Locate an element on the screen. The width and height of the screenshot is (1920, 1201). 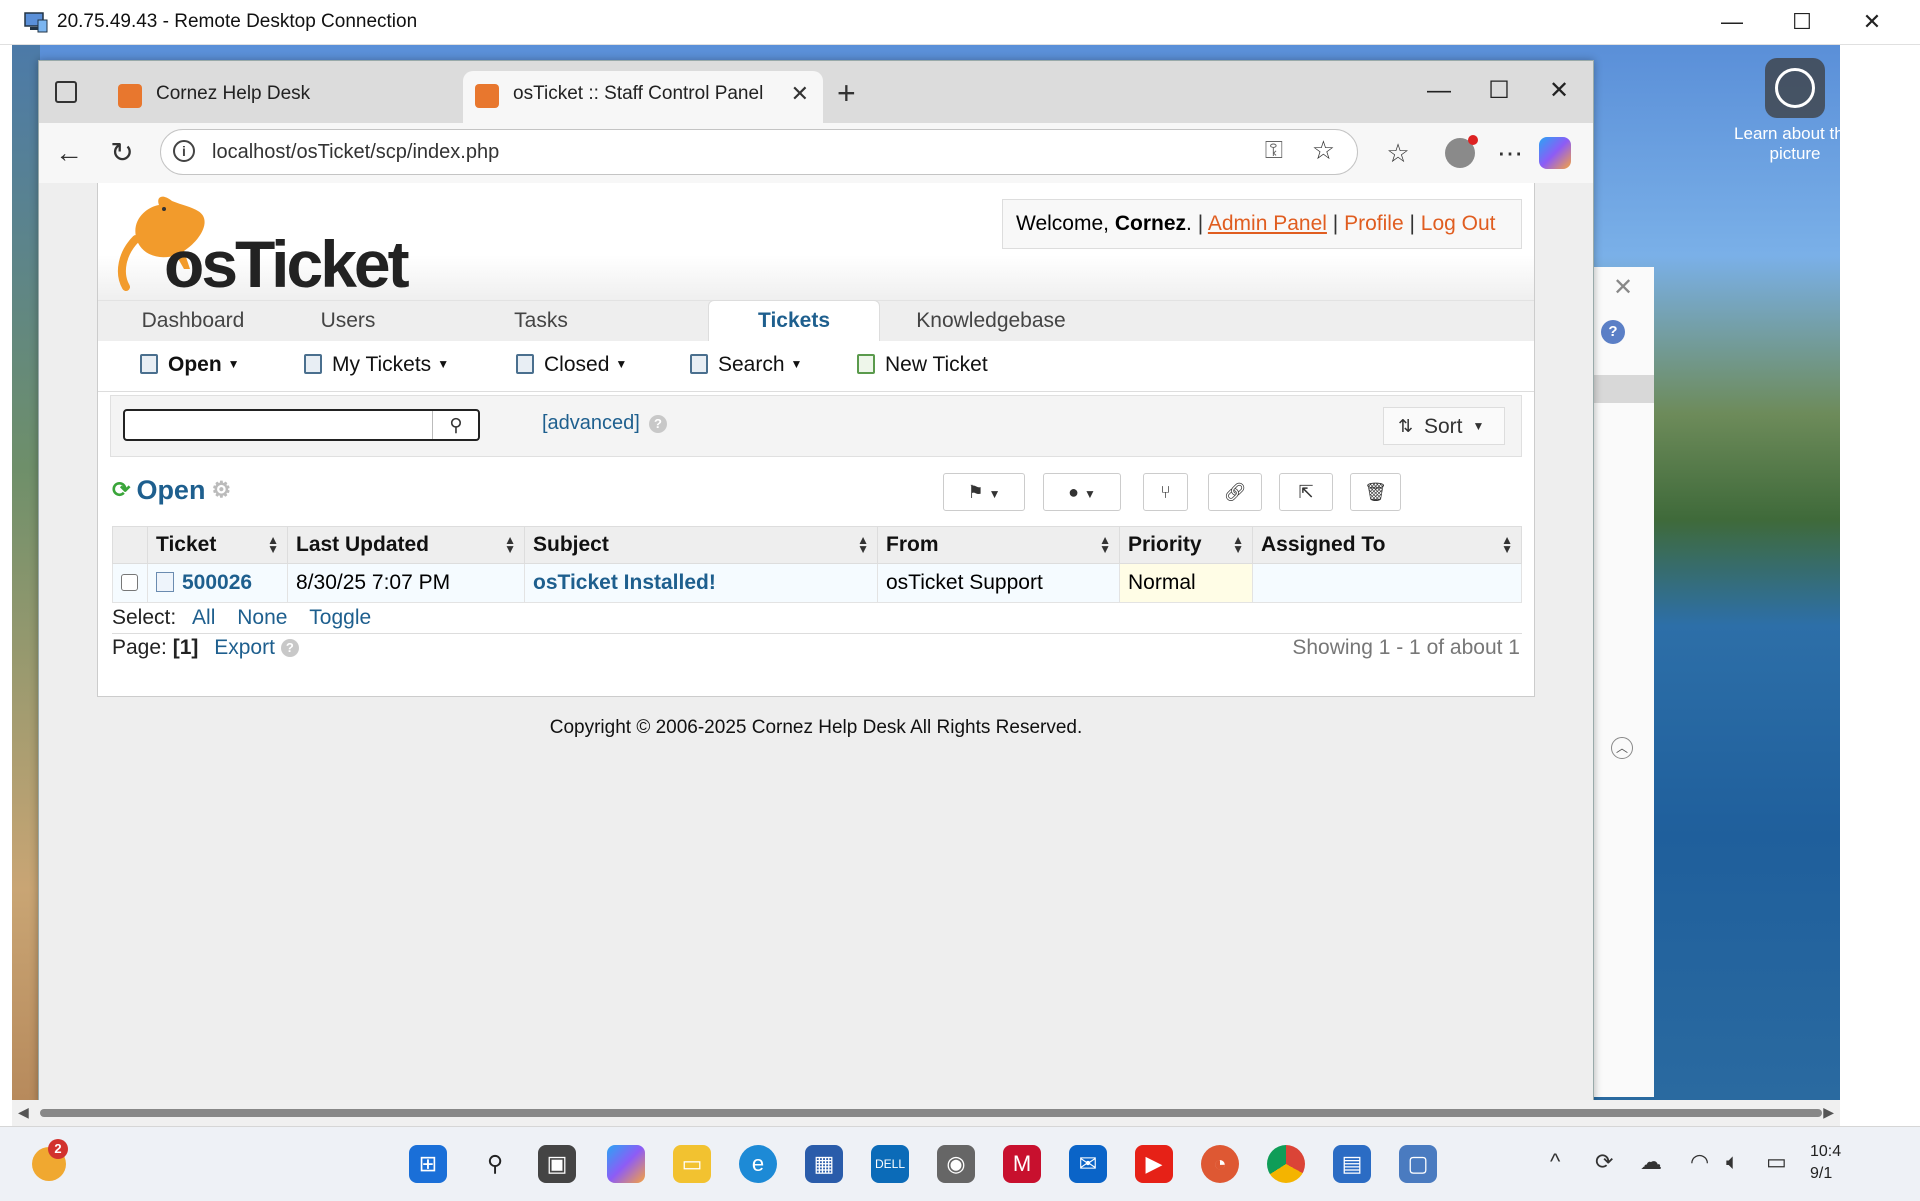
clock: 10:4 9/1 is located at coordinates (1825, 1163).